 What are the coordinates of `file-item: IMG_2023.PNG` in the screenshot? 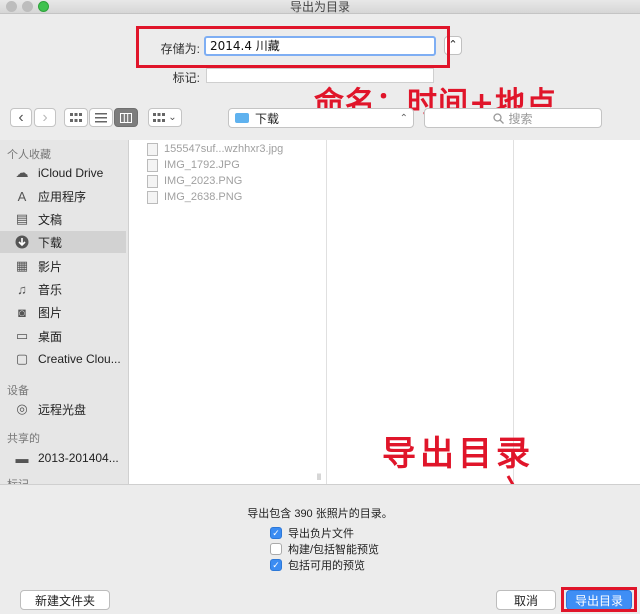 It's located at (194, 181).